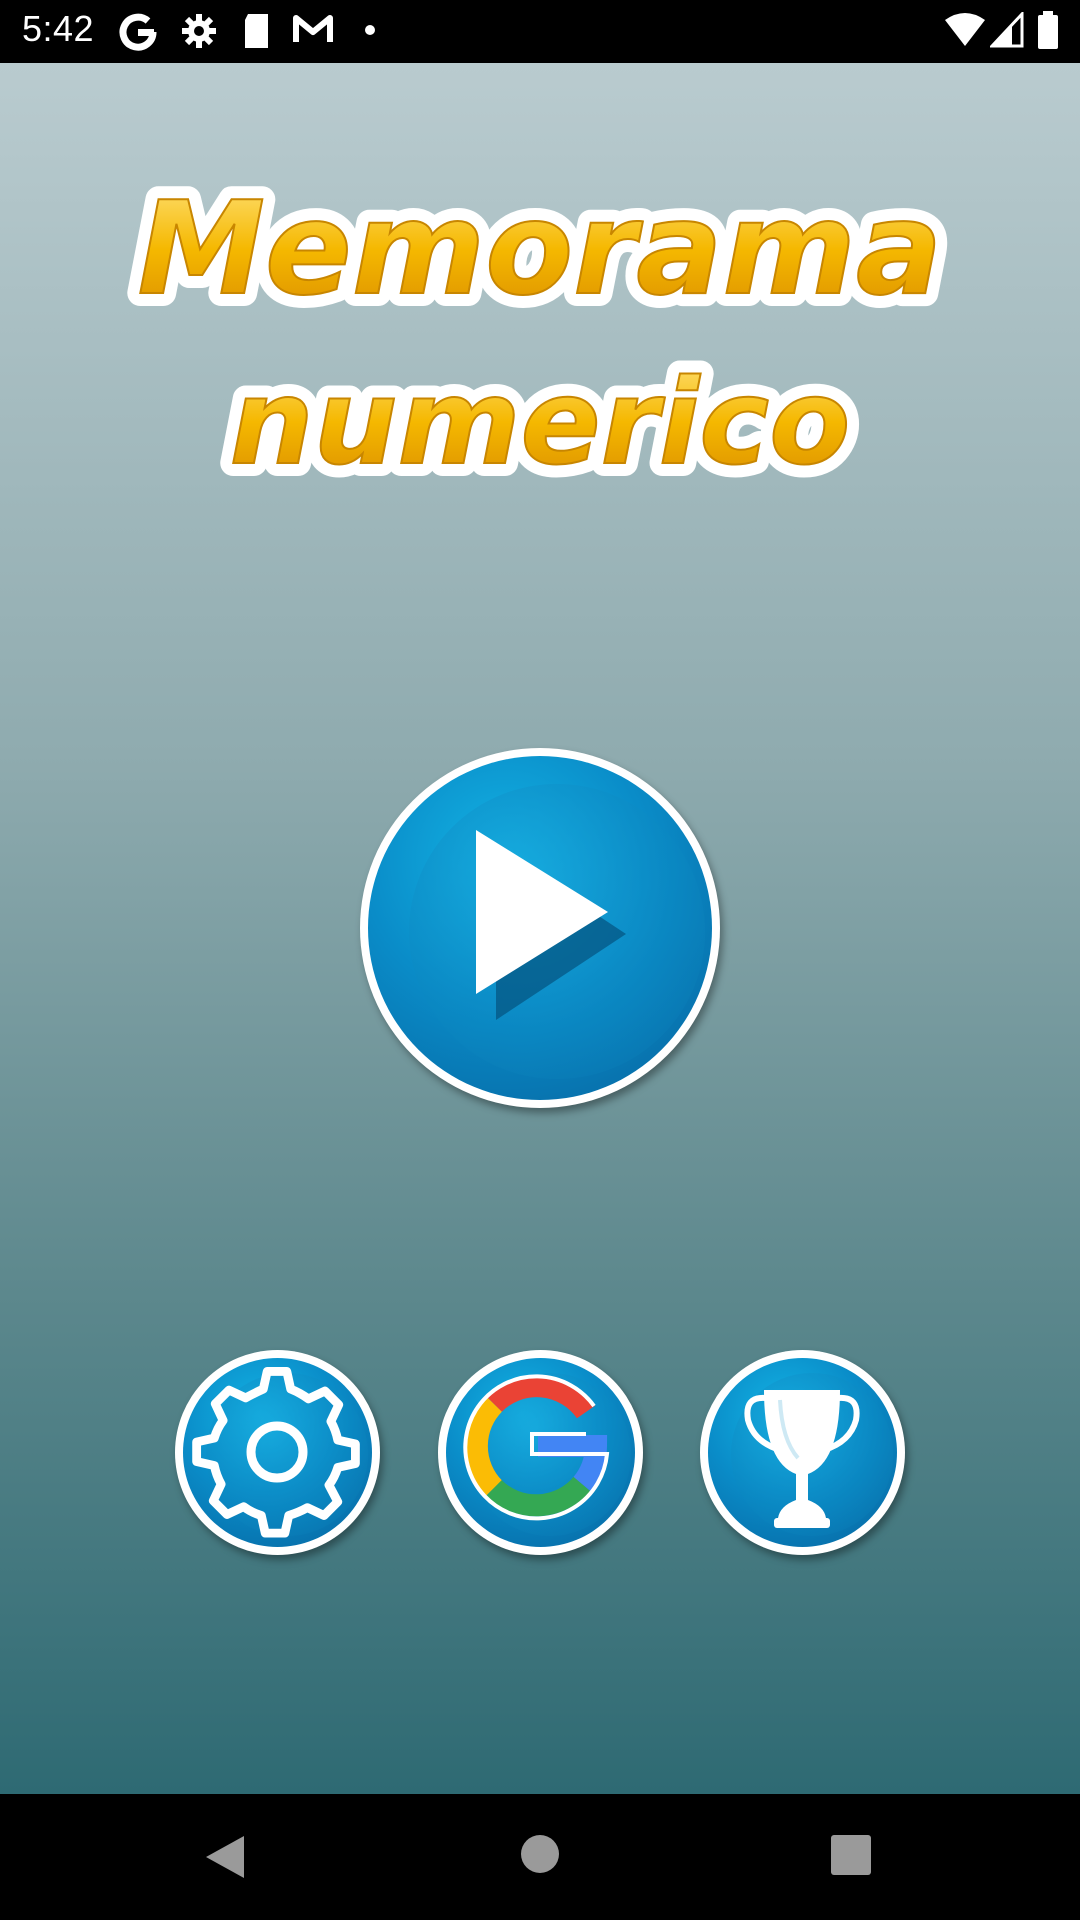 Image resolution: width=1080 pixels, height=1920 pixels. Describe the element at coordinates (540, 249) in the screenshot. I see `title-line1: Memorama` at that location.